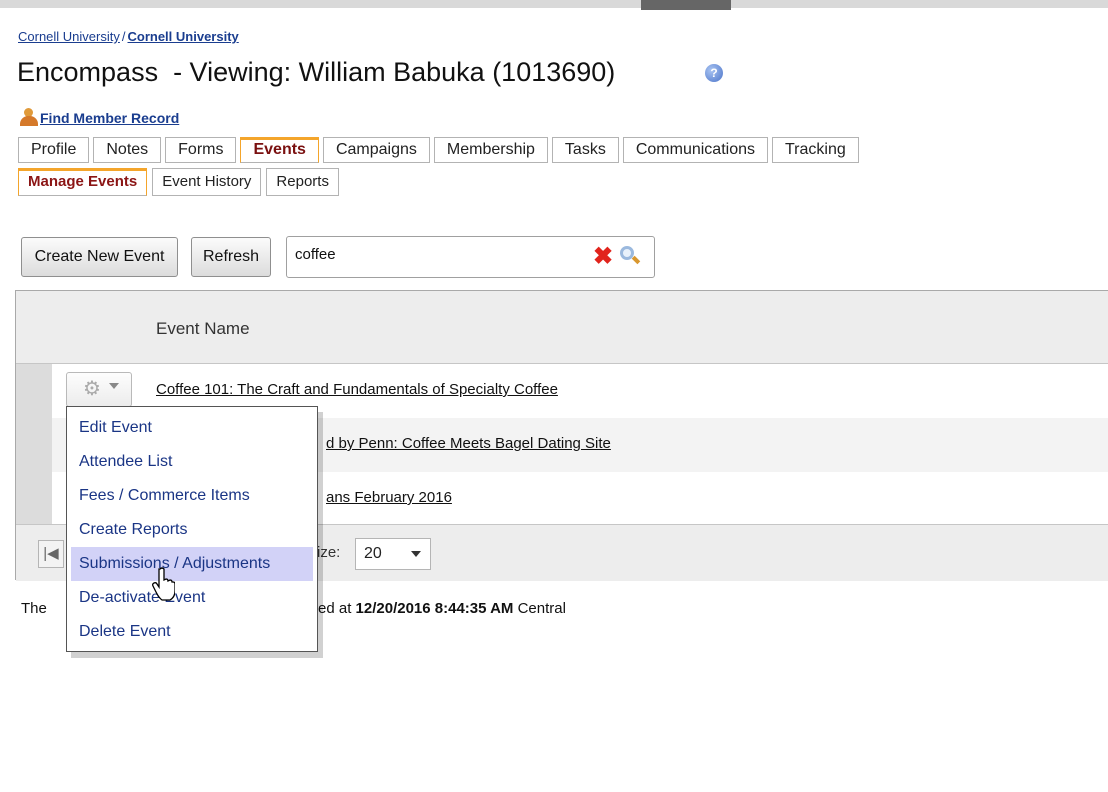 The width and height of the screenshot is (1108, 792). I want to click on subtab-event-history: Event History, so click(207, 182).